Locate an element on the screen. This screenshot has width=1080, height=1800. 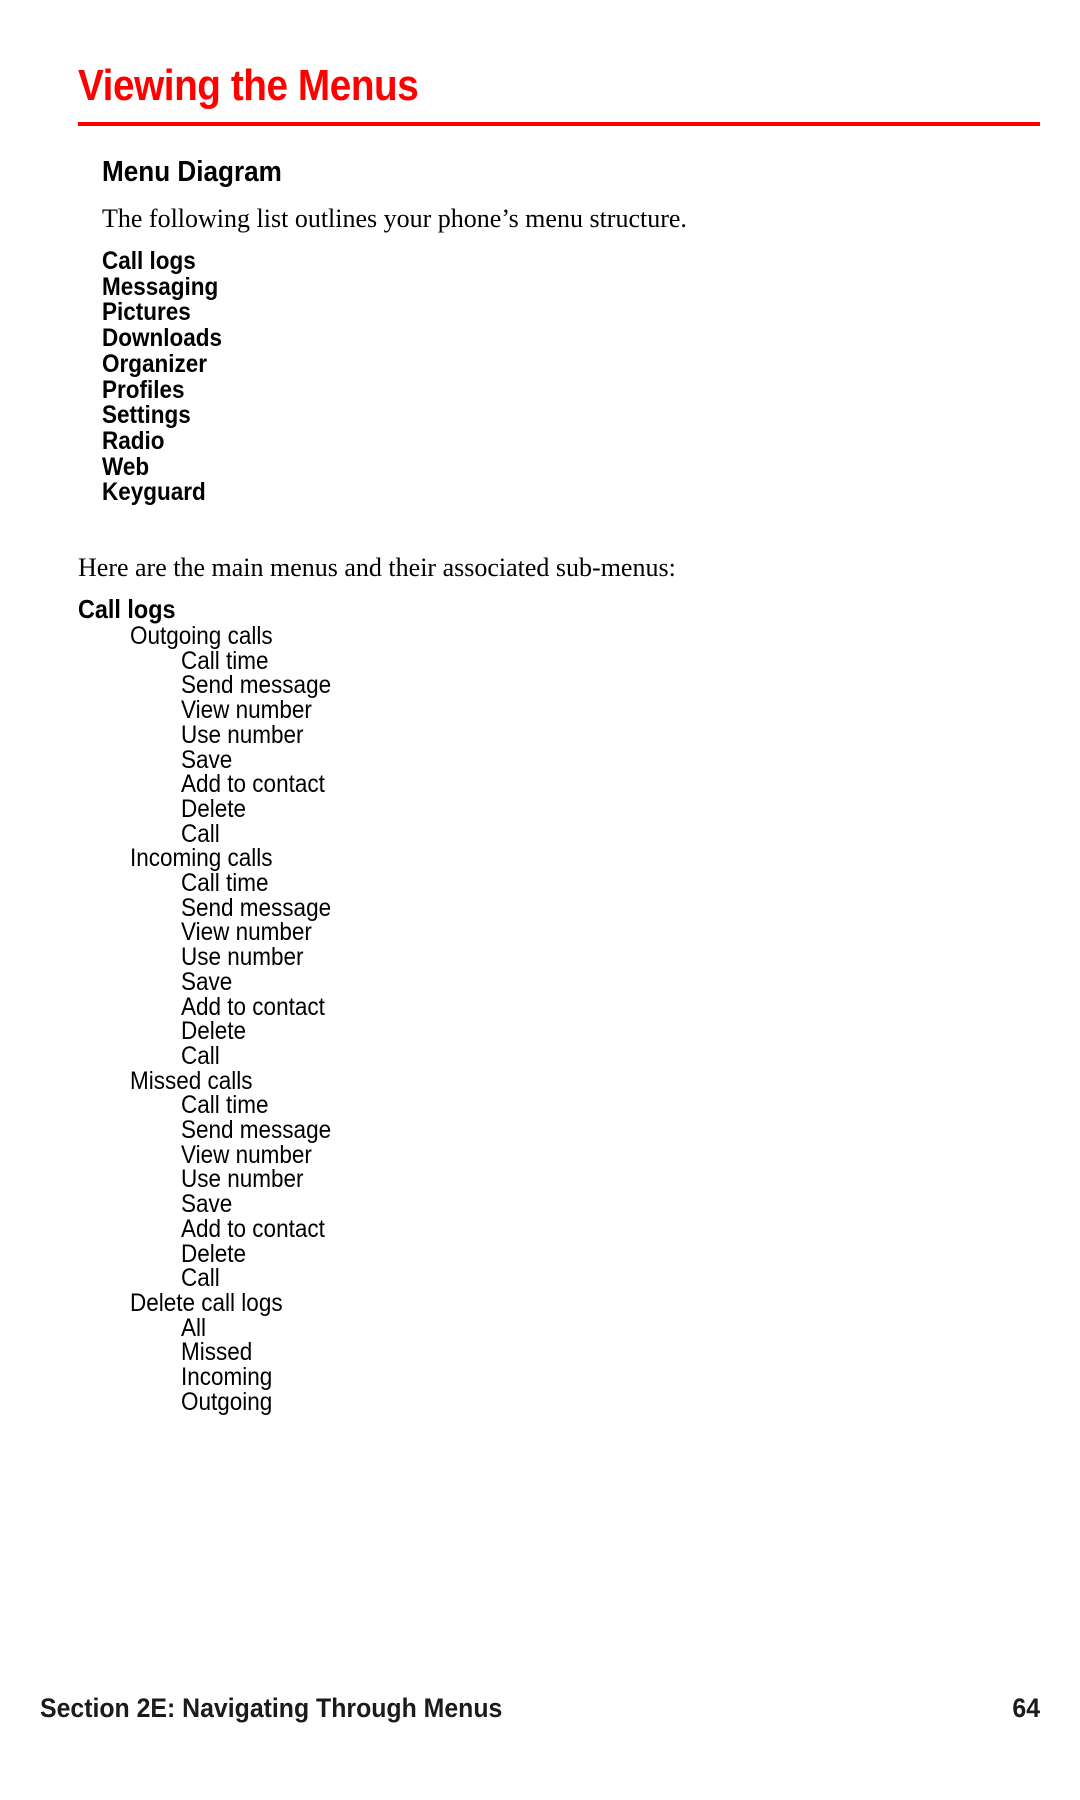
main-menu-item: Keyguard is located at coordinates (154, 492).